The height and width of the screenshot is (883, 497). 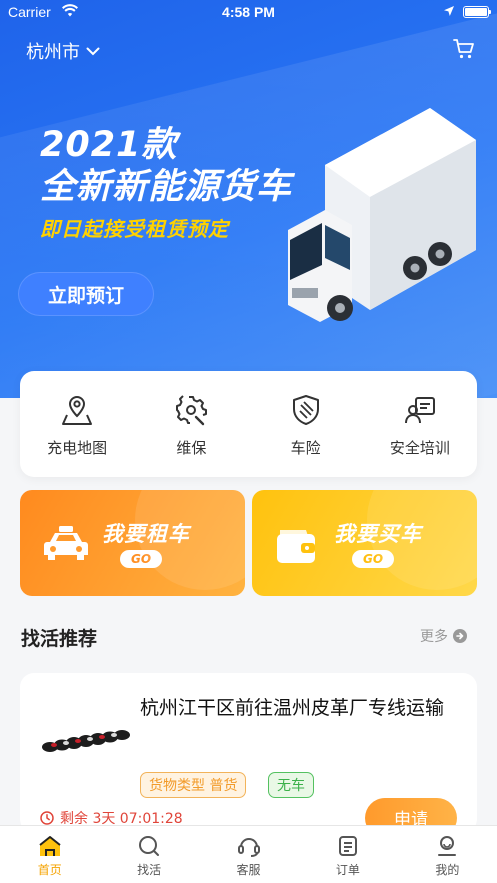 What do you see at coordinates (347, 870) in the screenshot?
I see `tab-label: 订单` at bounding box center [347, 870].